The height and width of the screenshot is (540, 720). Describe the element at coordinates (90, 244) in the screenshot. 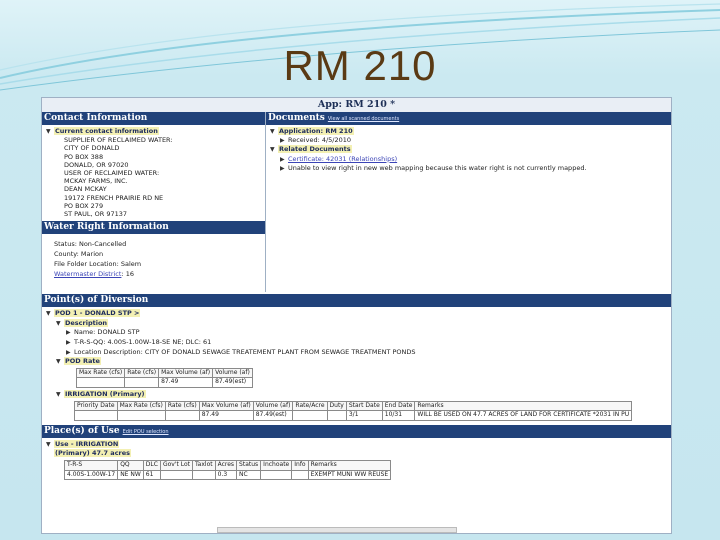

I see `status-text: Status: Non-Cancelled` at that location.